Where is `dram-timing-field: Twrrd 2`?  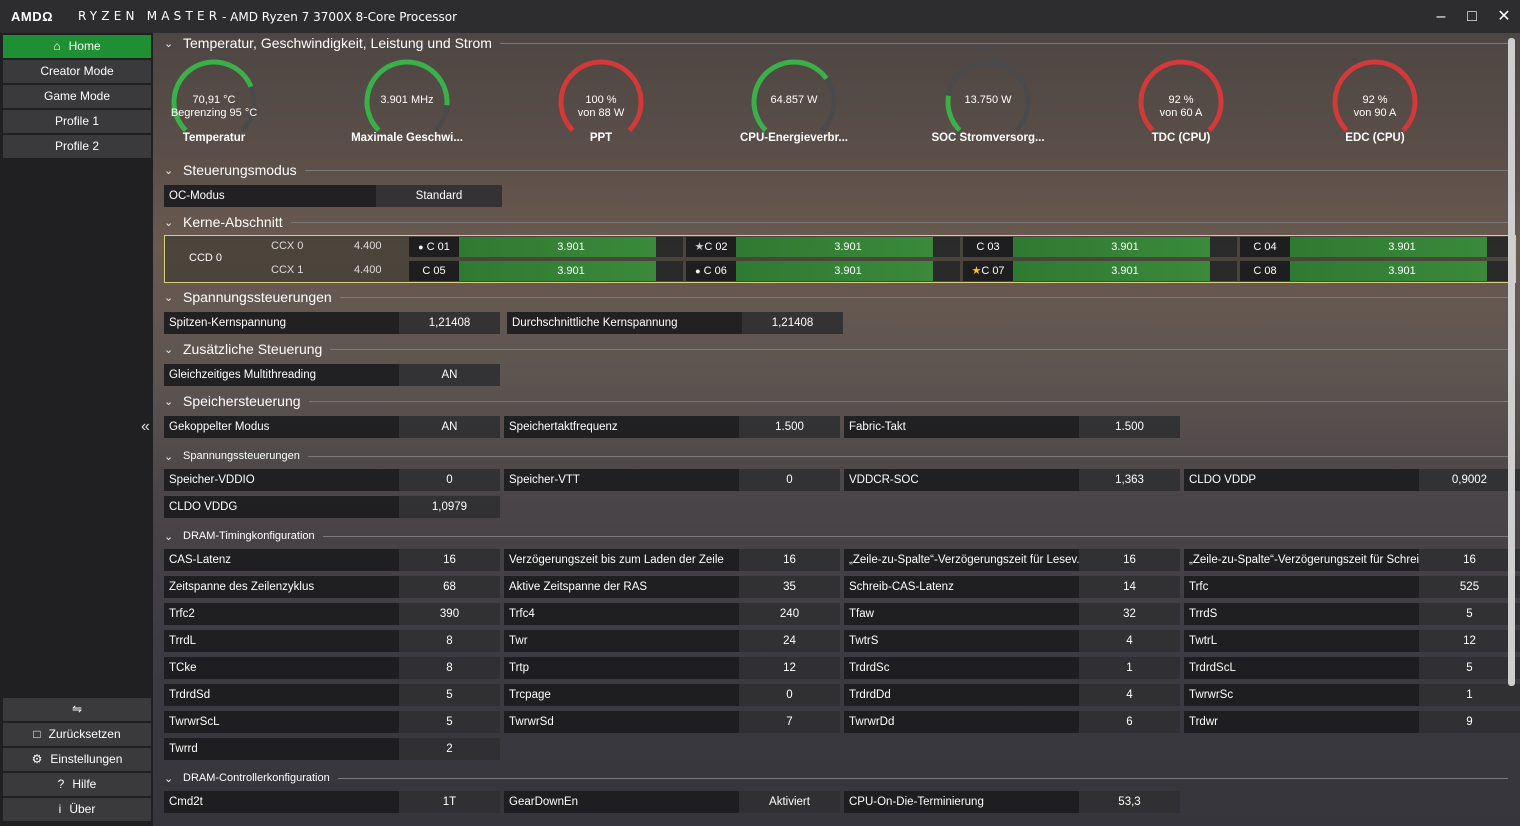
dram-timing-field: Twrrd 2 is located at coordinates (332, 749).